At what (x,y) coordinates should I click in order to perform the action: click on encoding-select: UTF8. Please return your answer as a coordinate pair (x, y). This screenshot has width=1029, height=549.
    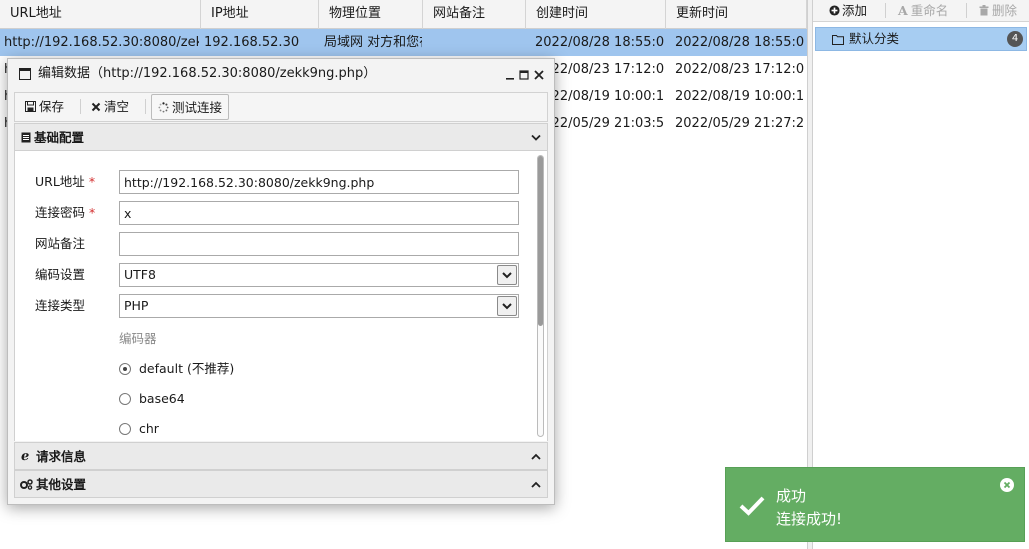
    Looking at the image, I should click on (319, 275).